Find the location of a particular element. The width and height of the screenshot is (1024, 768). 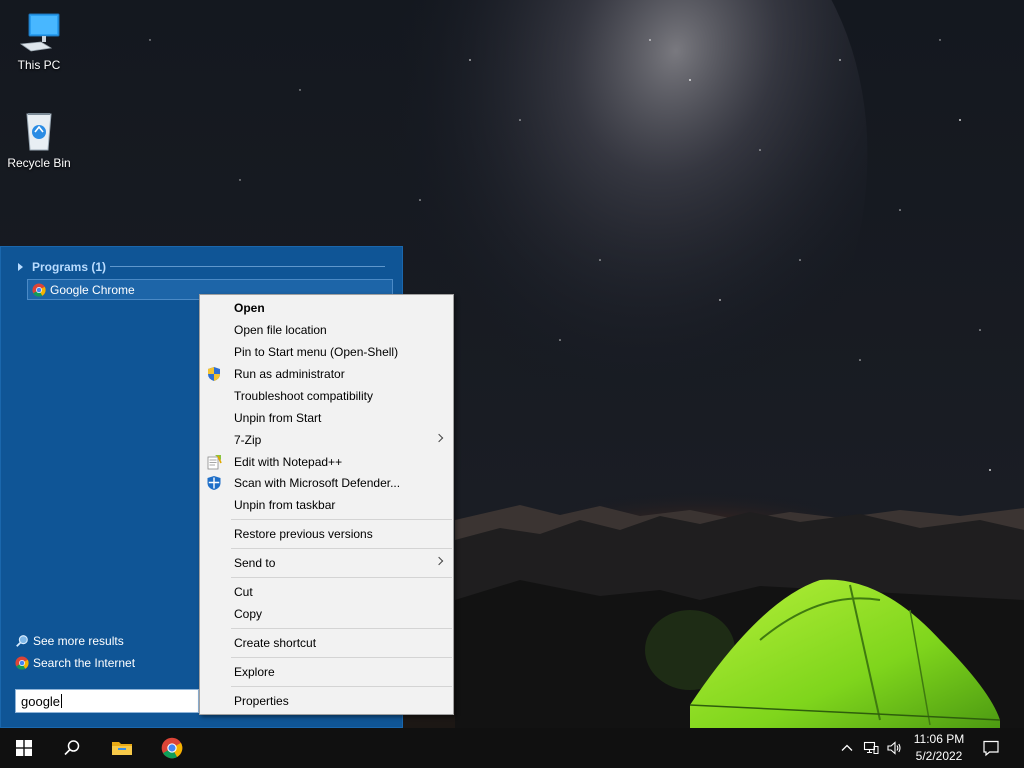

programs-group-label: Programs (1) is located at coordinates (69, 267).